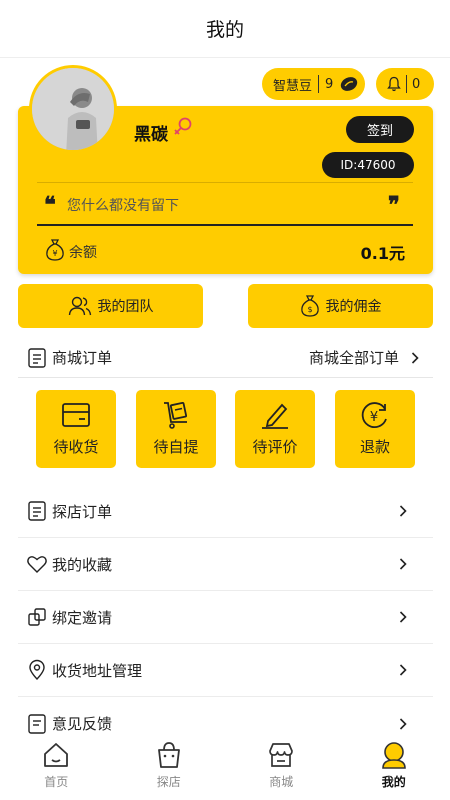  I want to click on my-team-label: 我的团队, so click(125, 307).